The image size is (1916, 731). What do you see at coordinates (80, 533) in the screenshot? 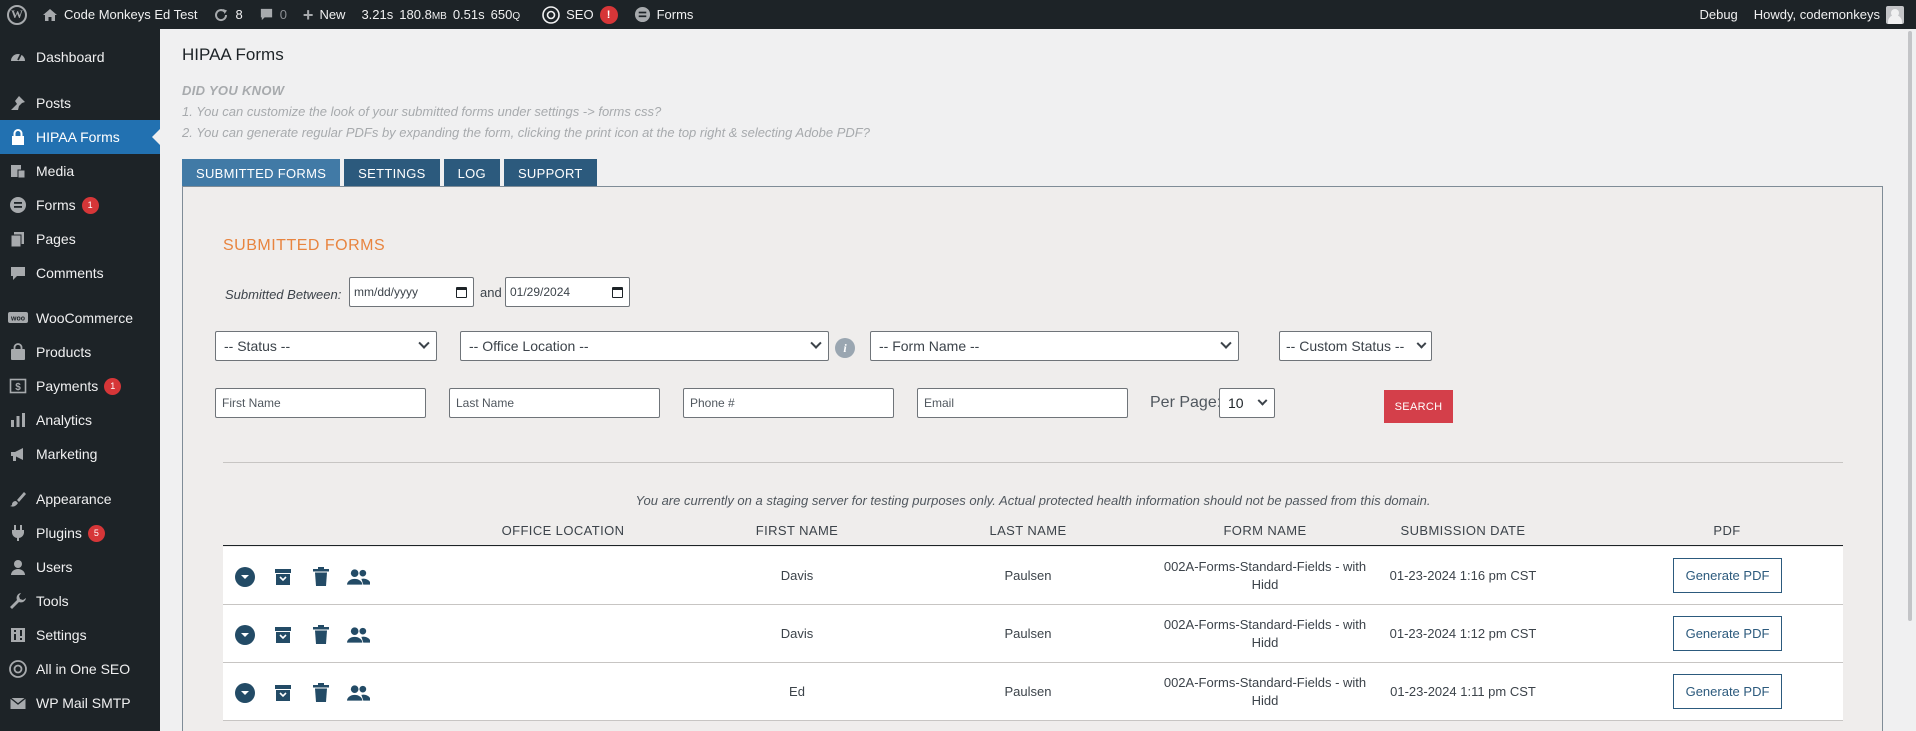
I see `sidebar-item-plugins: Plugins 5` at bounding box center [80, 533].